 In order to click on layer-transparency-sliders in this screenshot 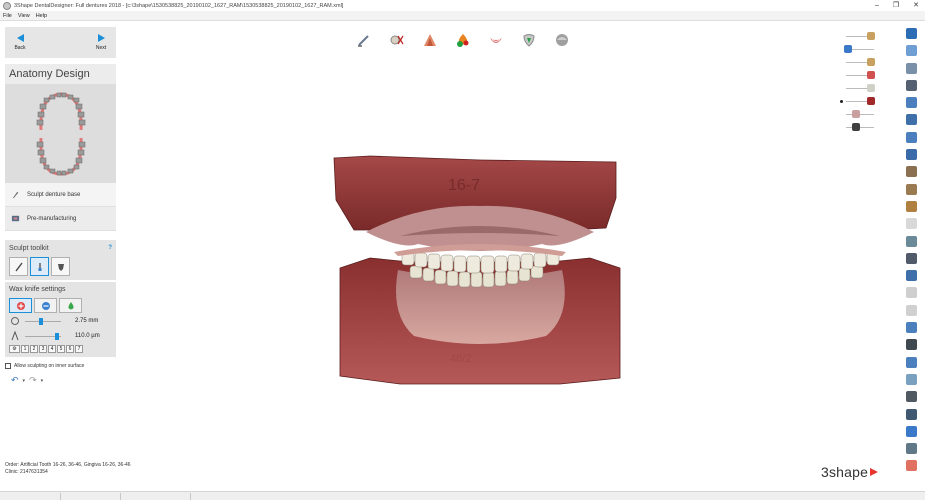, I will do `click(864, 82)`.